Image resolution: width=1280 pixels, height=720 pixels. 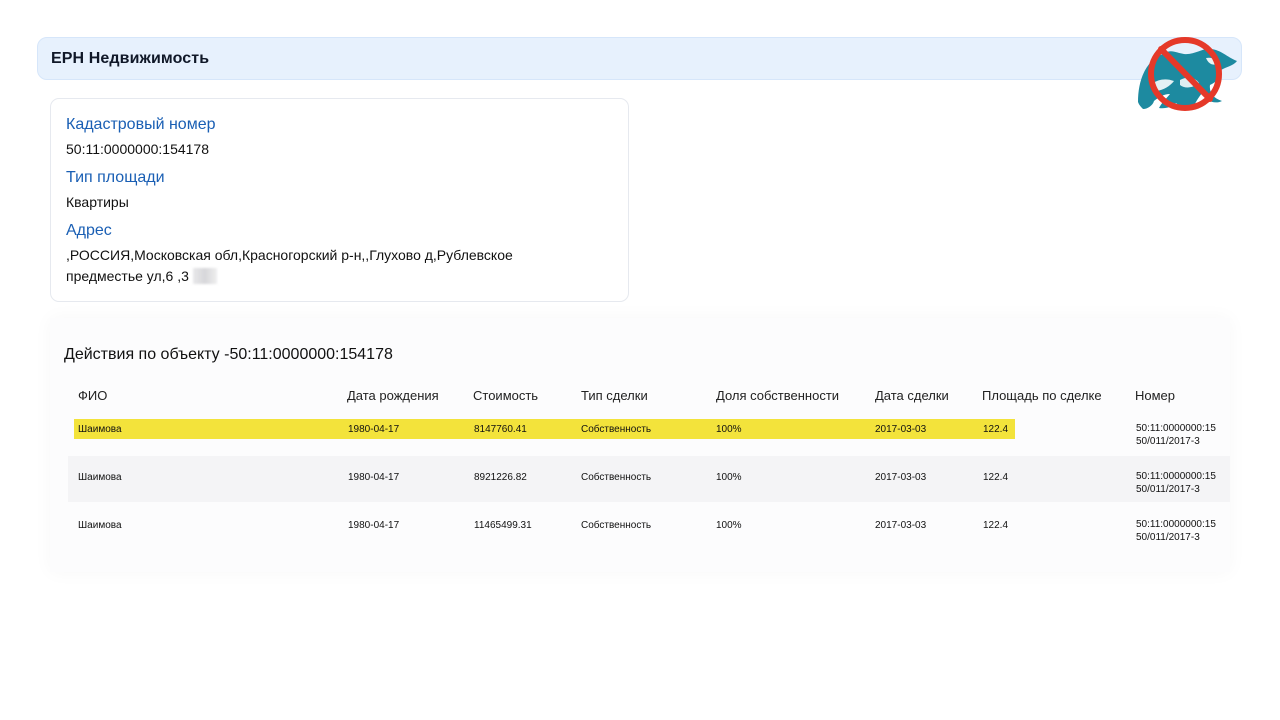 I want to click on crossed-out-bear-logo-icon, so click(x=1187, y=74).